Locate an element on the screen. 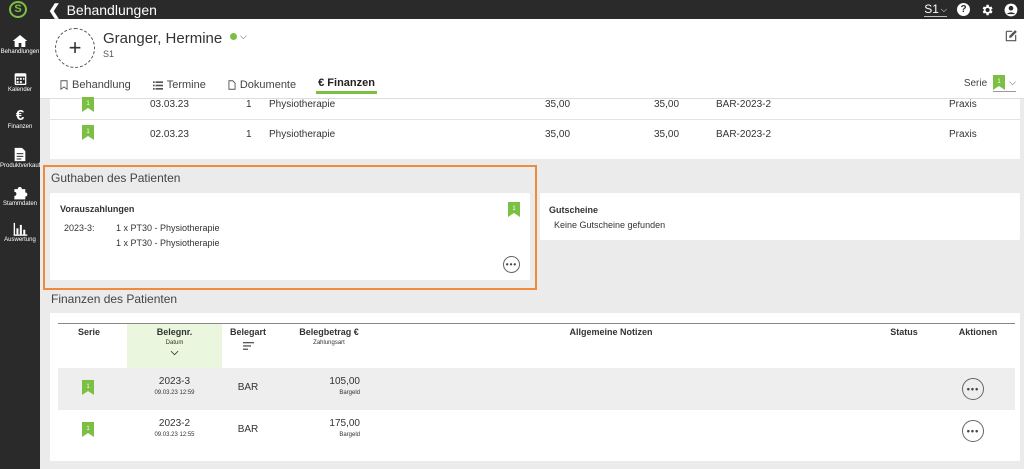  sidebar-item-behandlungen: Behandlungen is located at coordinates (20, 44).